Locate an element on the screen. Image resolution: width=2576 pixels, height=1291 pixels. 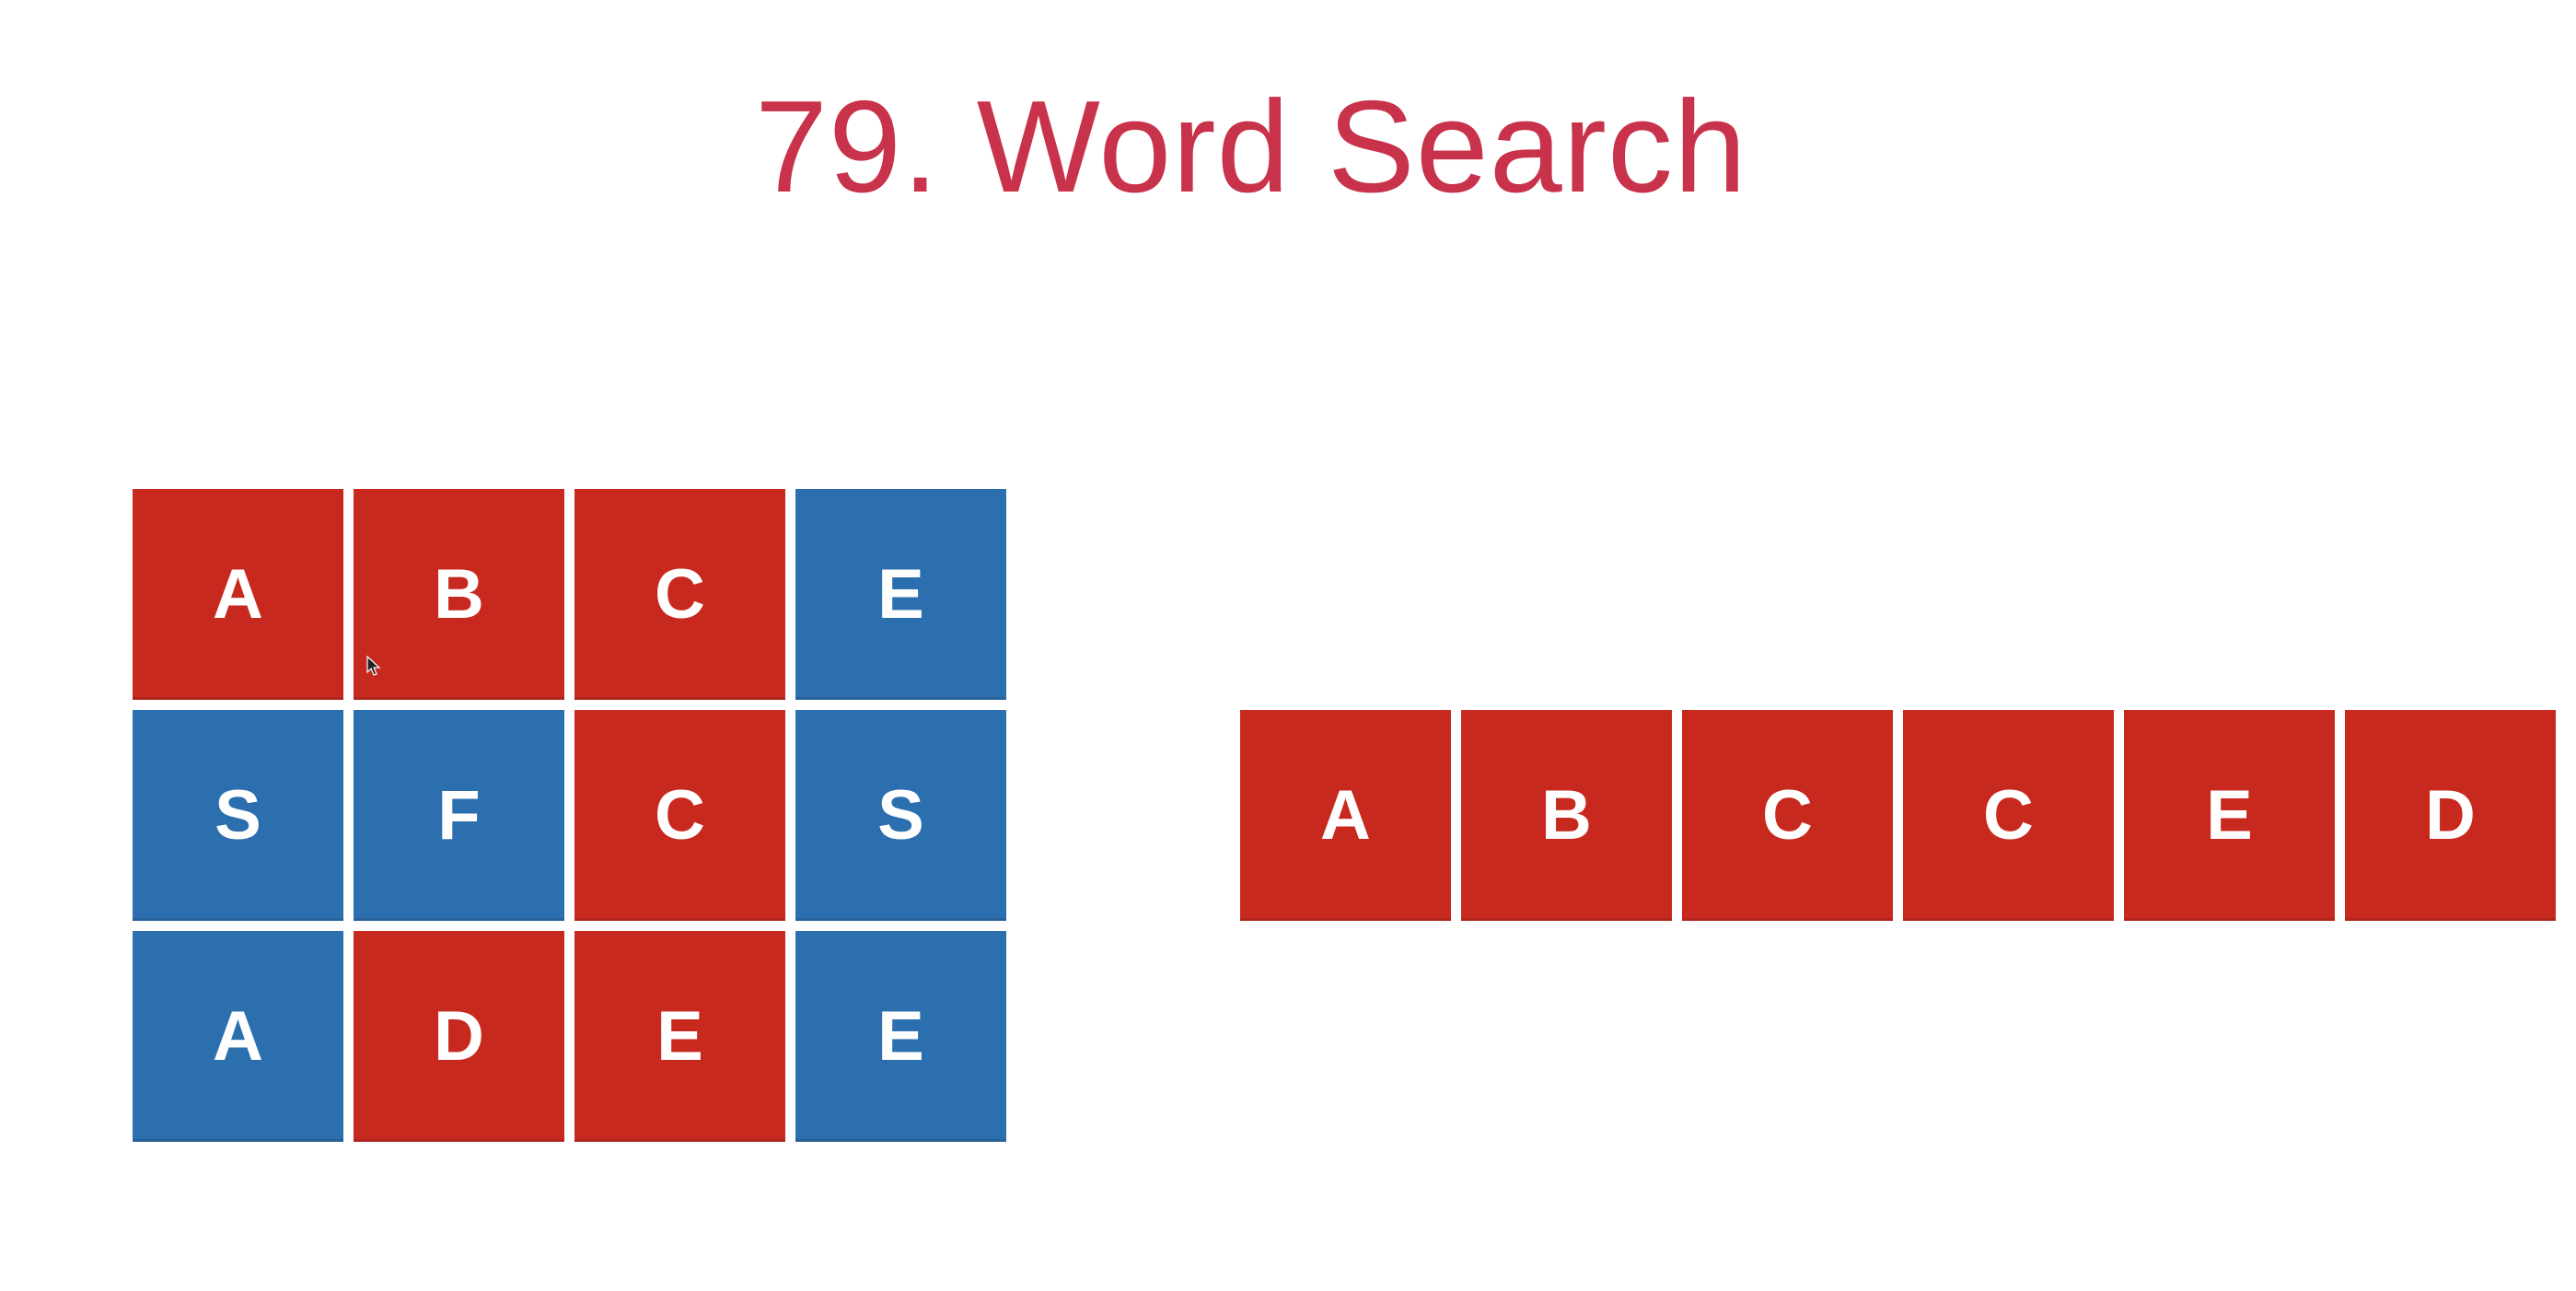
mouse-pointer-icon is located at coordinates (373, 666).